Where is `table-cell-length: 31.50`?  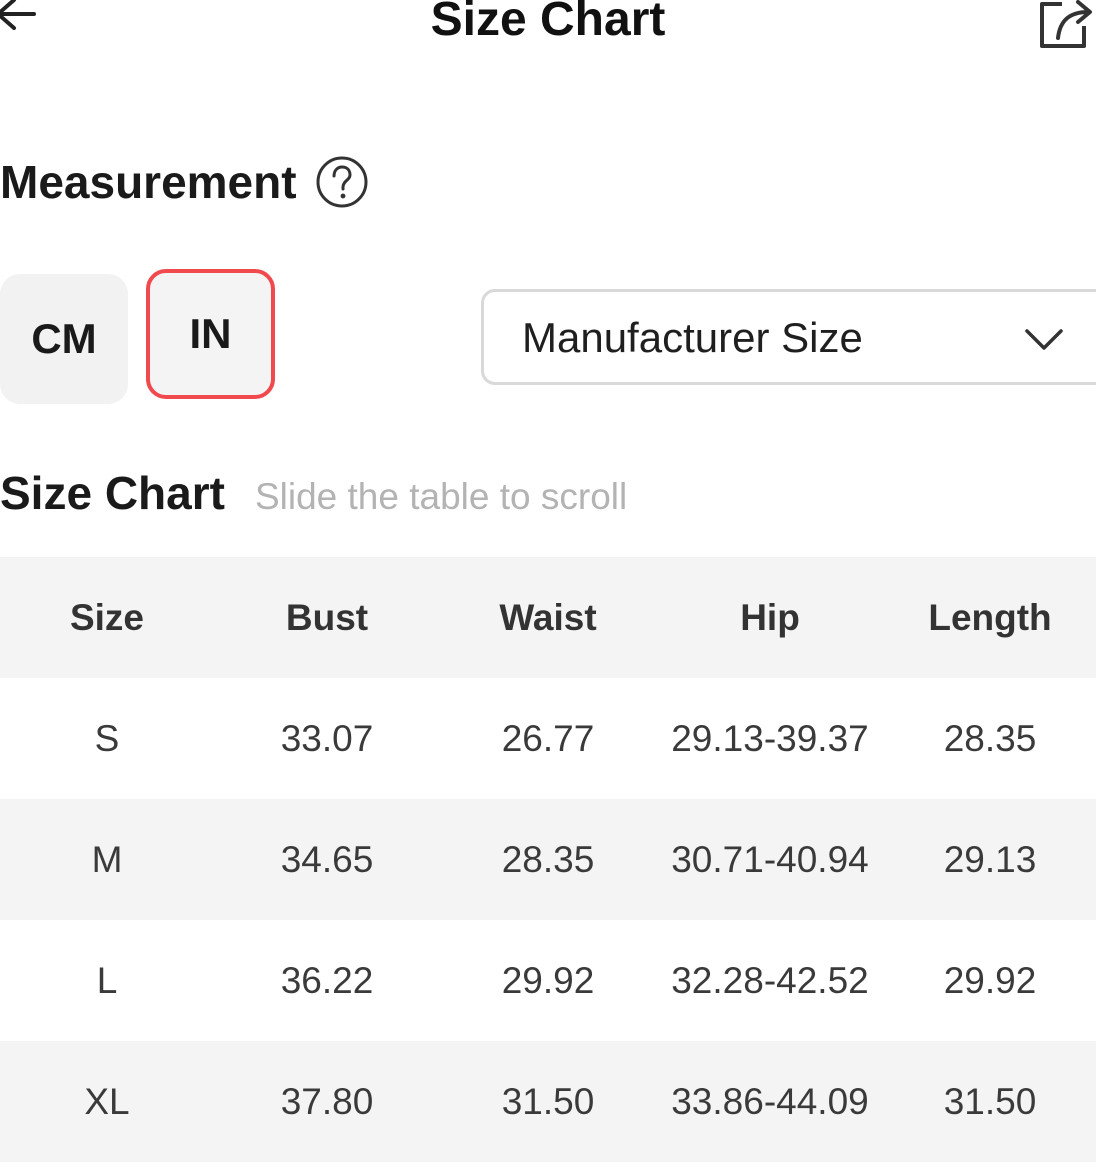 table-cell-length: 31.50 is located at coordinates (990, 1101).